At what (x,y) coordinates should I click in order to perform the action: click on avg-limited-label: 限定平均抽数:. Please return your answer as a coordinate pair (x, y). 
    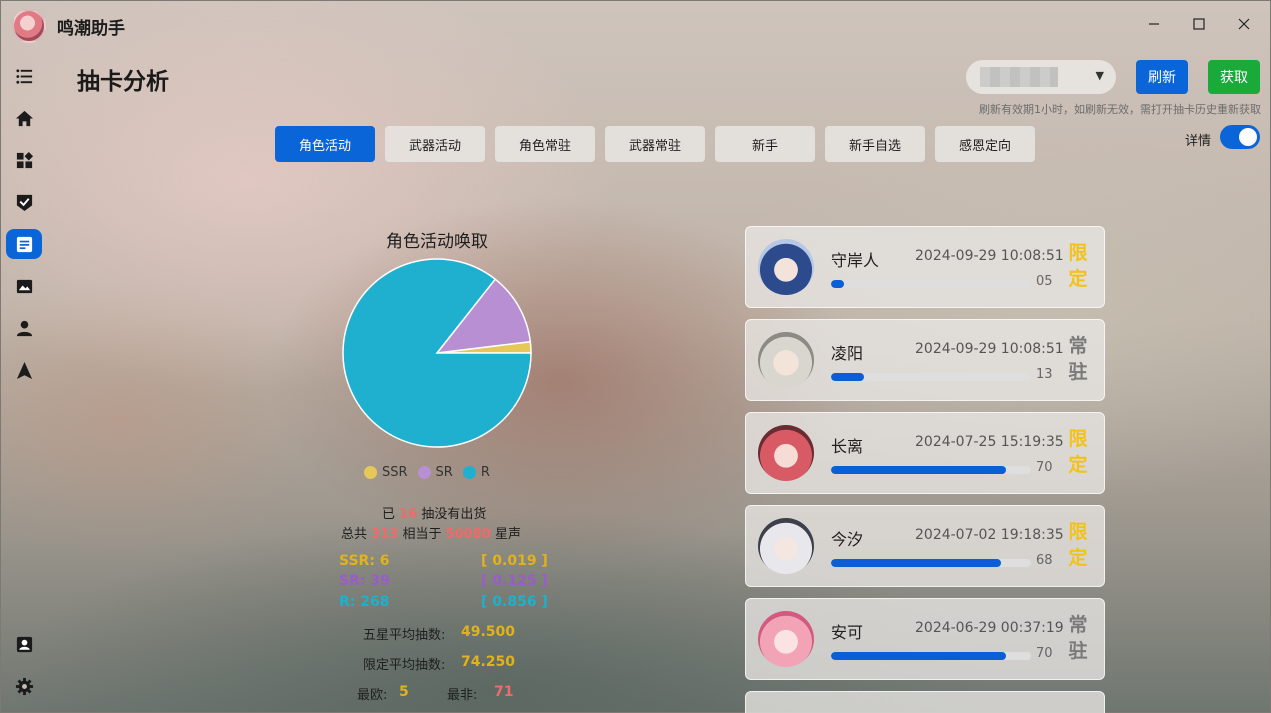
    Looking at the image, I should click on (404, 665).